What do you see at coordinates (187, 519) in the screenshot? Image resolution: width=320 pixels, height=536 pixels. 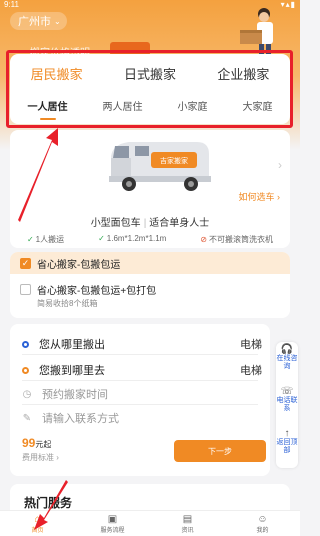 I see `news-icon: ▤` at bounding box center [187, 519].